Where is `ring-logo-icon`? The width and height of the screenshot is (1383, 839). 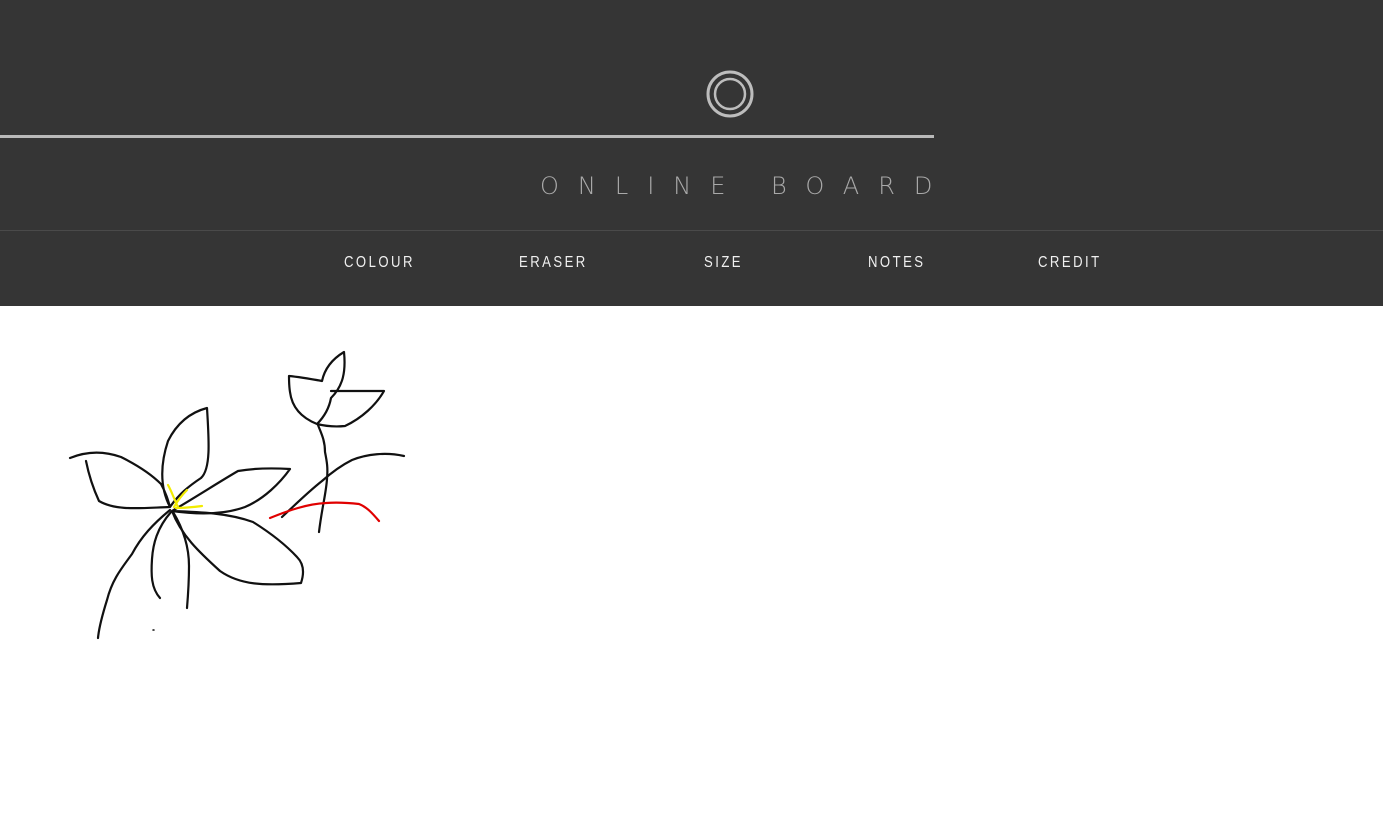
ring-logo-icon is located at coordinates (730, 94).